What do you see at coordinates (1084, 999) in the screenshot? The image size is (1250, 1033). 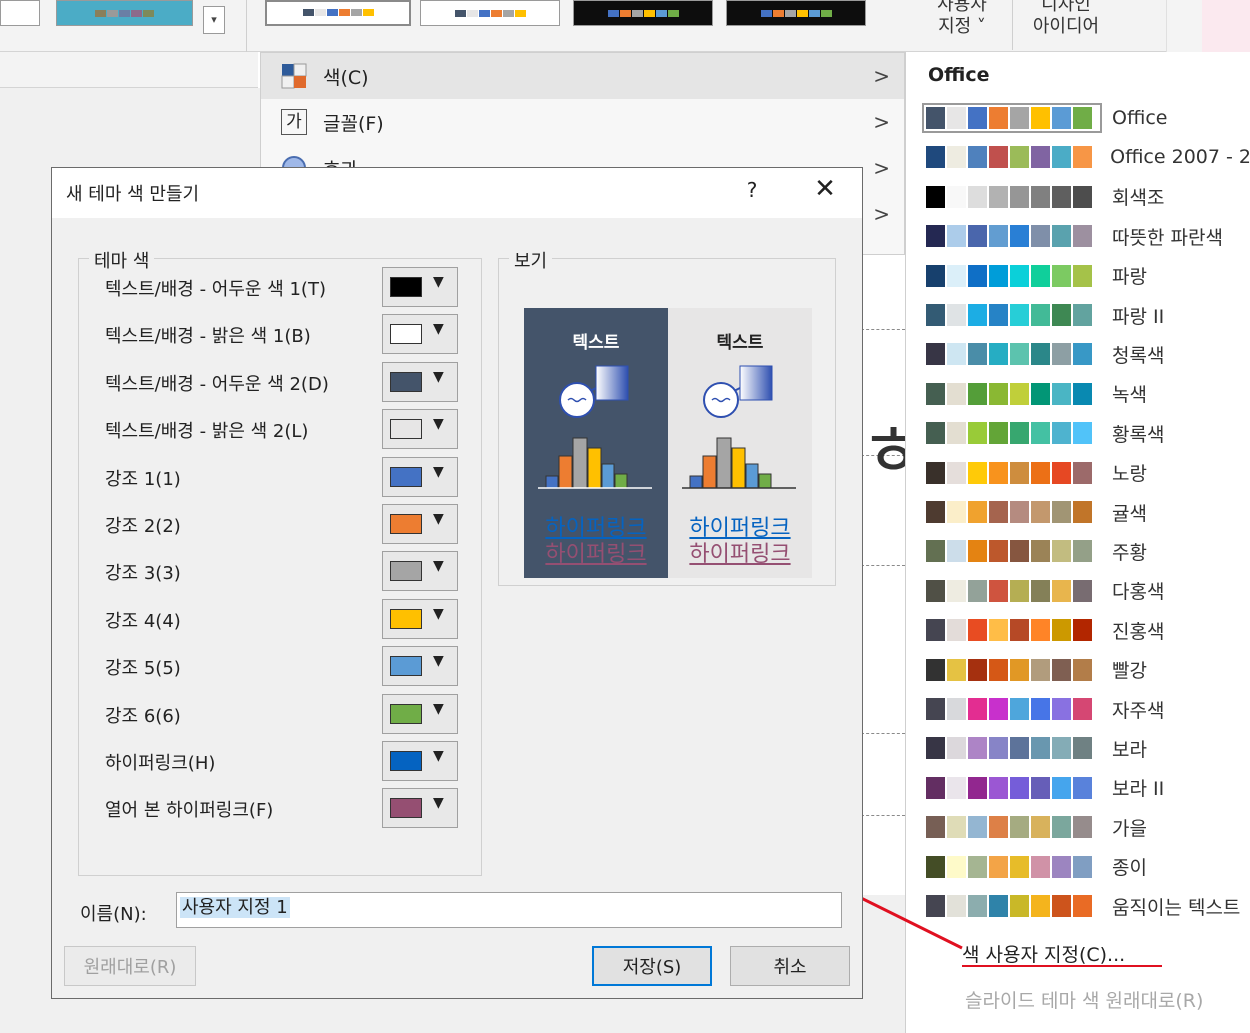 I see `reset-theme-colors-link: 슬라이드 테마 색 원래대로(R)` at bounding box center [1084, 999].